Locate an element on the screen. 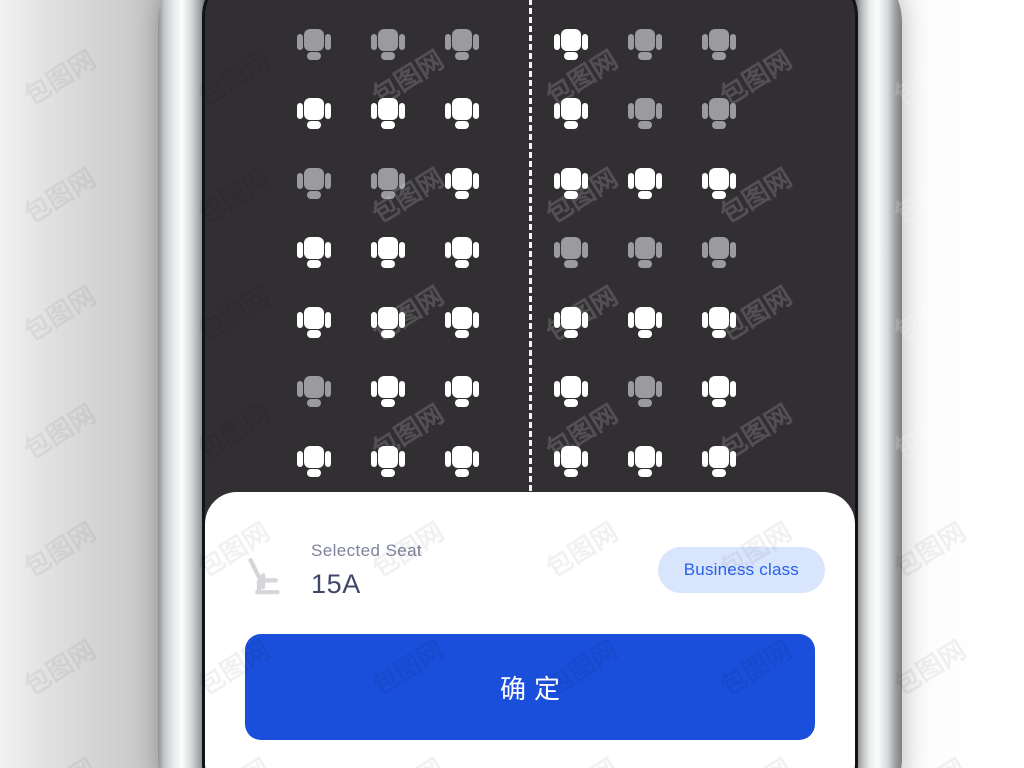  seat-11B is located at coordinates (388, 184).